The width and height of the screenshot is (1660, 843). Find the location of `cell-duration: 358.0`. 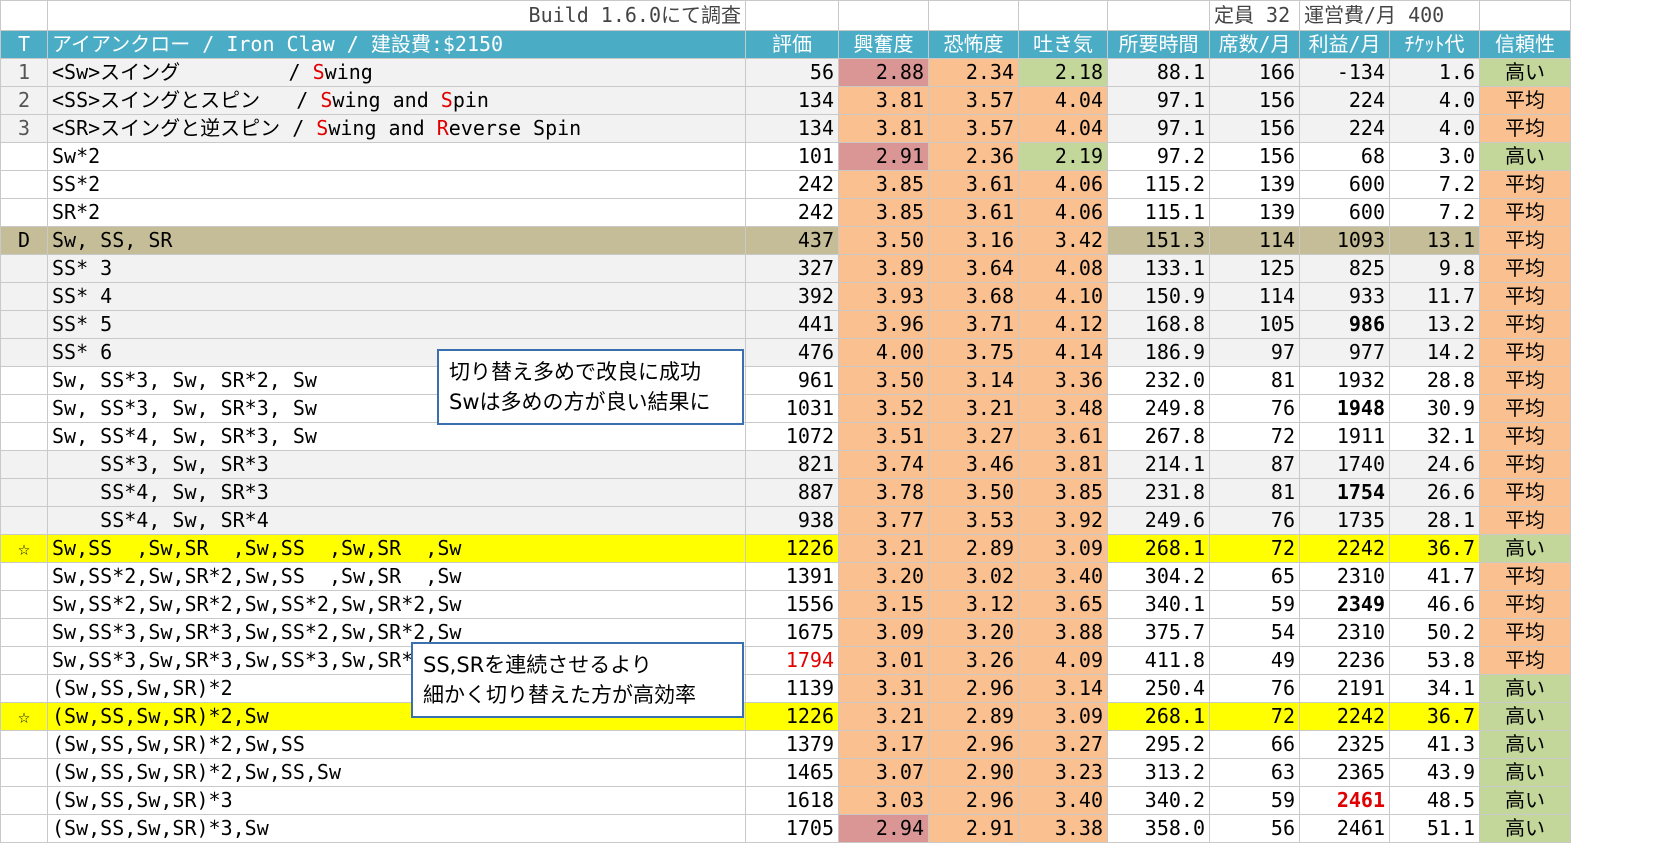

cell-duration: 358.0 is located at coordinates (1158, 828).